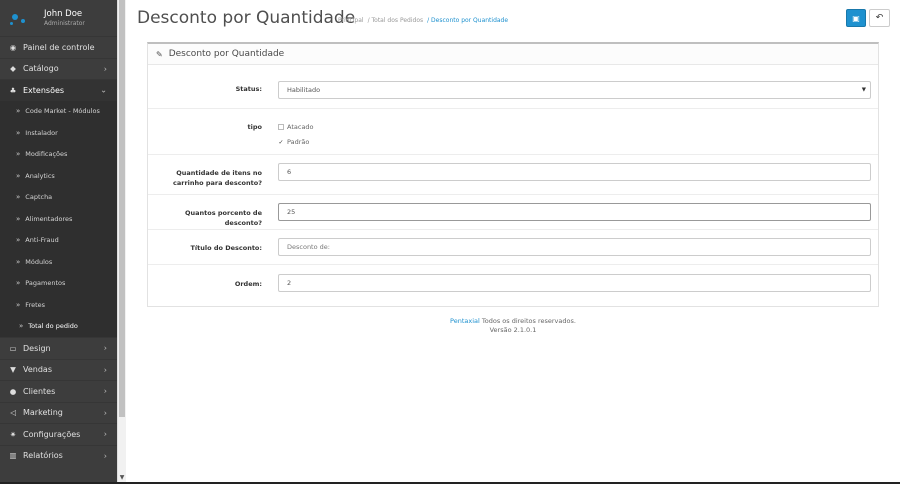 The image size is (900, 484). What do you see at coordinates (248, 284) in the screenshot?
I see `ordem-label: Ordem:` at bounding box center [248, 284].